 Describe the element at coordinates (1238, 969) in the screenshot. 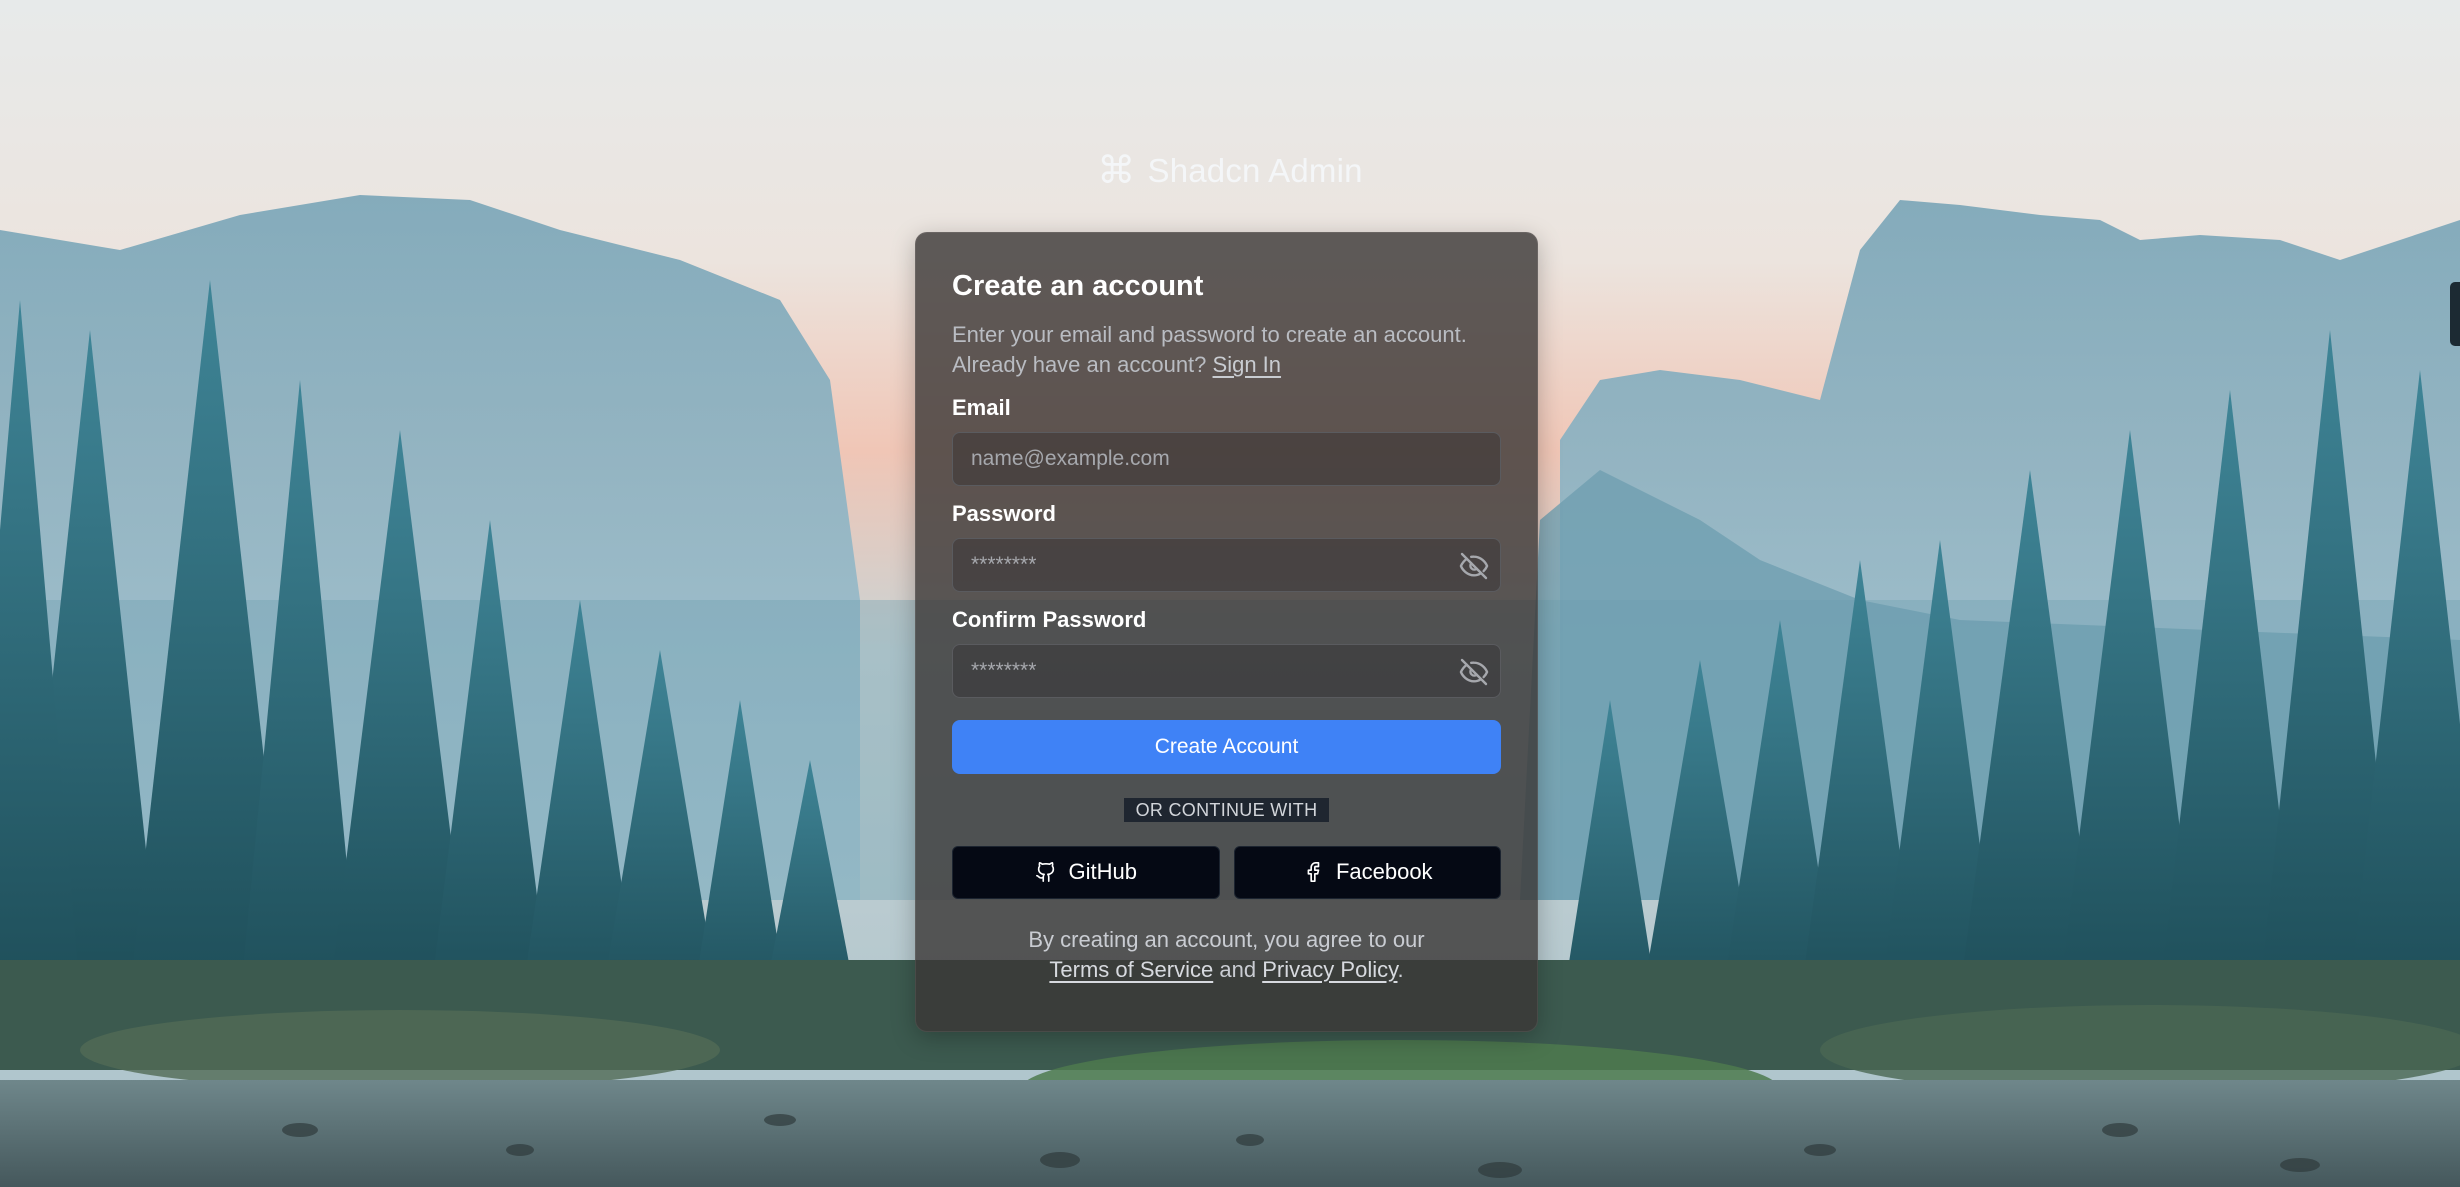

I see `terms-and: and` at that location.